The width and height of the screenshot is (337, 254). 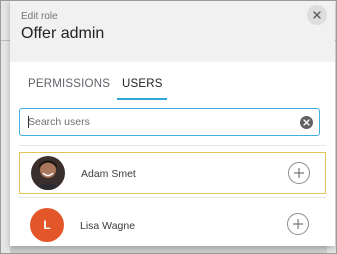 I want to click on user-name: Lisa Wagne, so click(x=108, y=226).